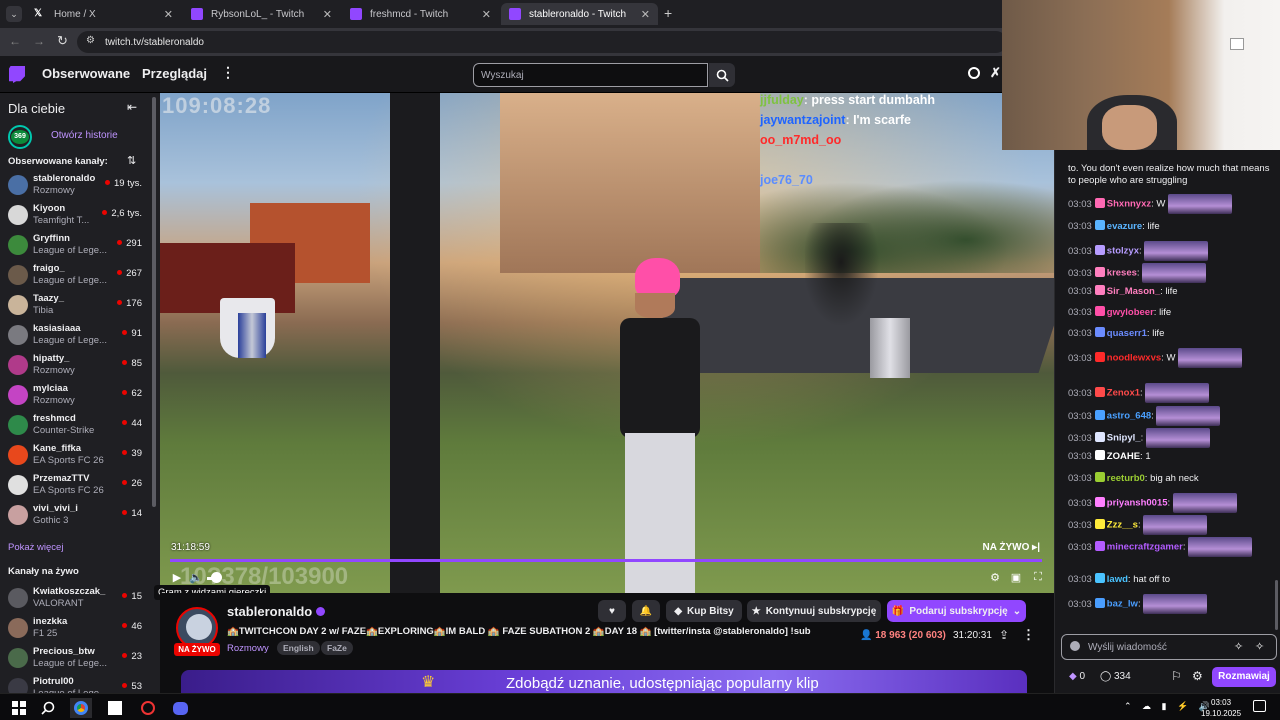  What do you see at coordinates (1238, 646) in the screenshot?
I see `emote-picker-icon: ✧` at bounding box center [1238, 646].